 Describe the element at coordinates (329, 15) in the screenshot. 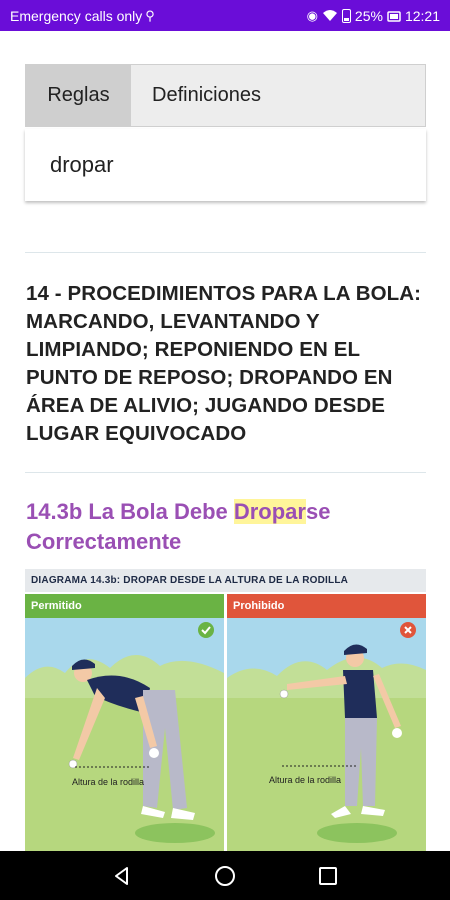

I see `wifi-icon` at that location.